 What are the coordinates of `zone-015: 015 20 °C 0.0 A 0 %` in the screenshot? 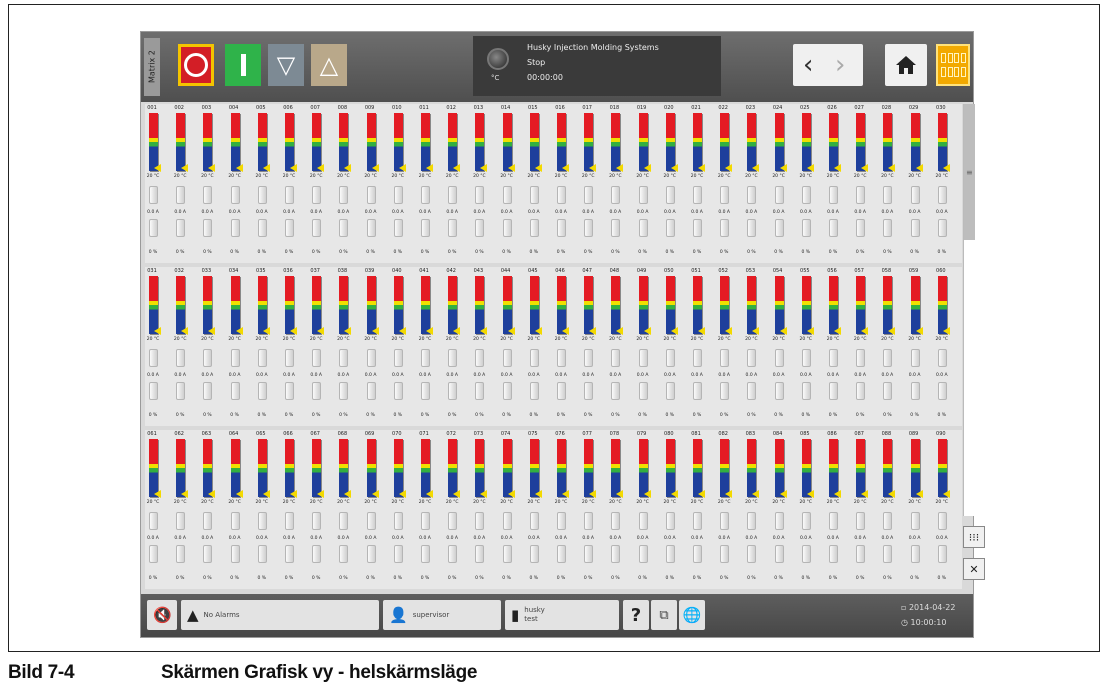 It's located at (539, 182).